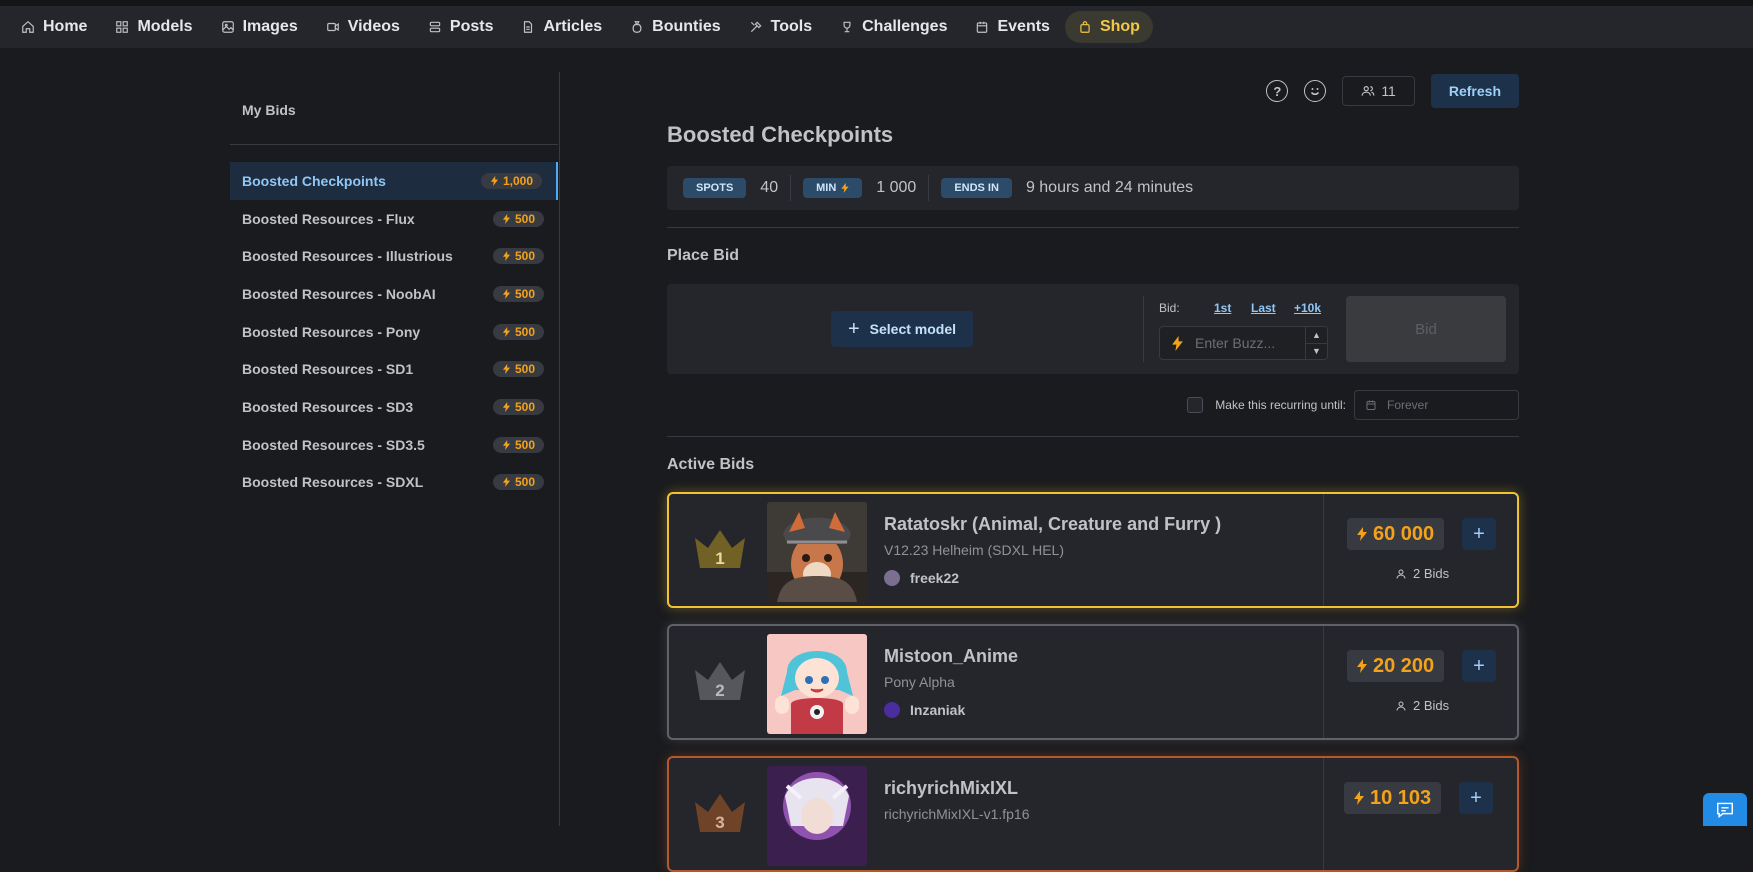 This screenshot has height=872, width=1753. I want to click on quick-bid-first: 1st, so click(1222, 308).